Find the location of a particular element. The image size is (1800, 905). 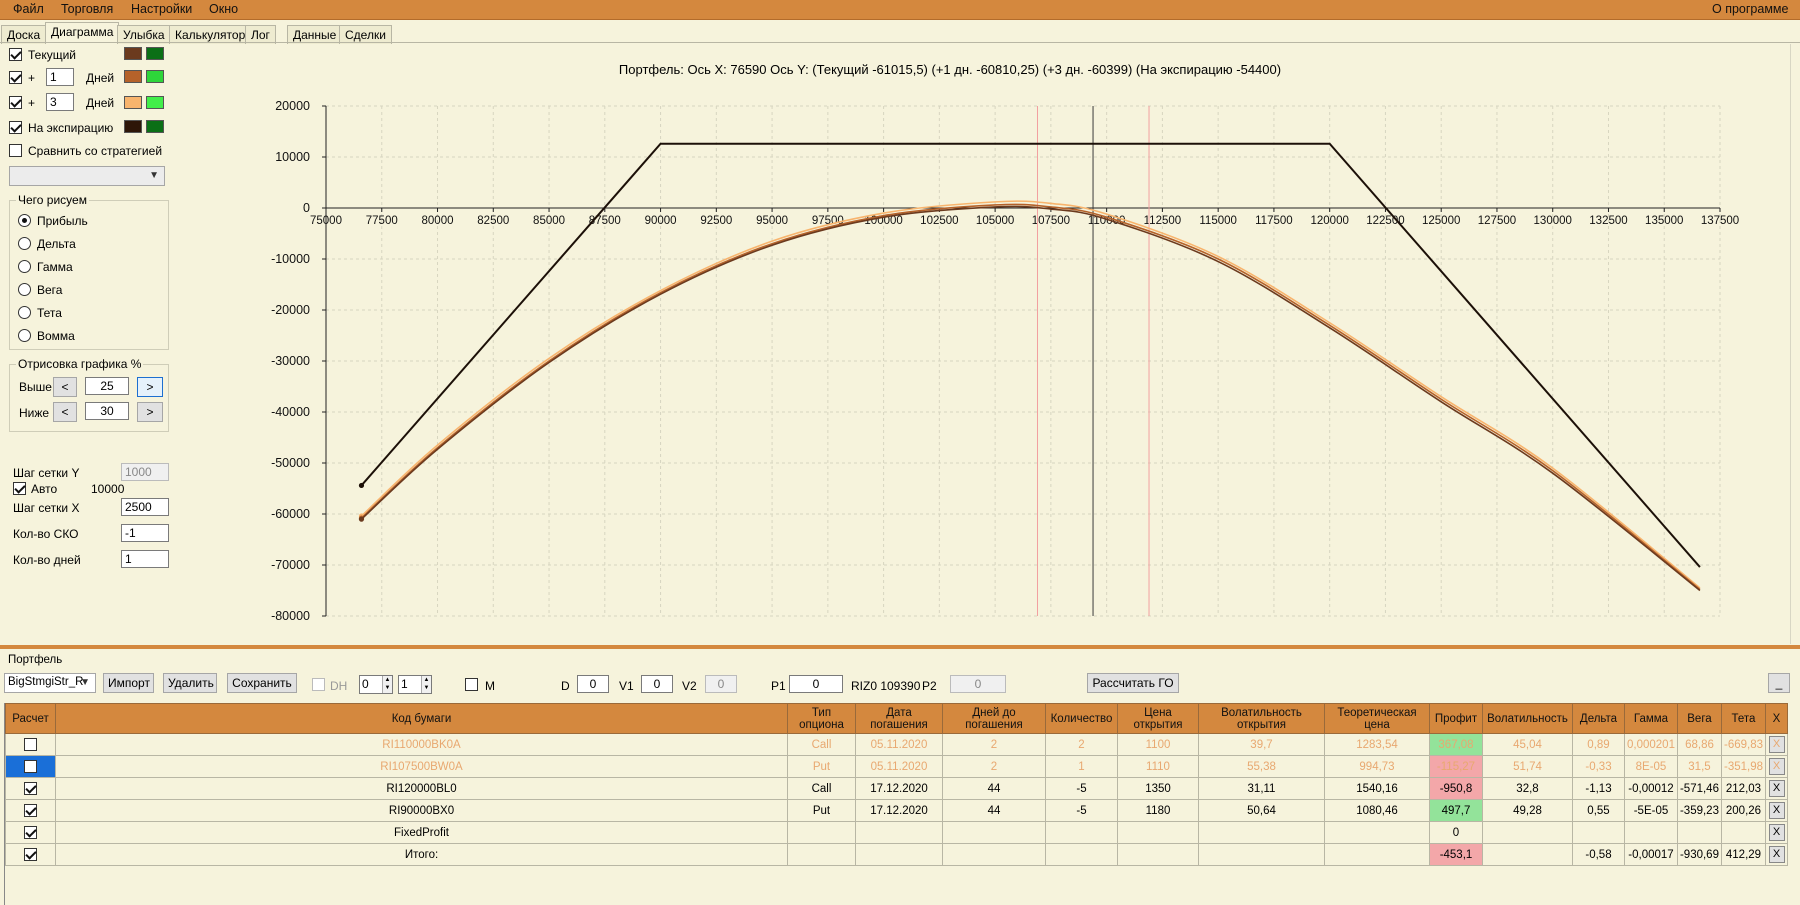

radio-vega is located at coordinates (24, 289).